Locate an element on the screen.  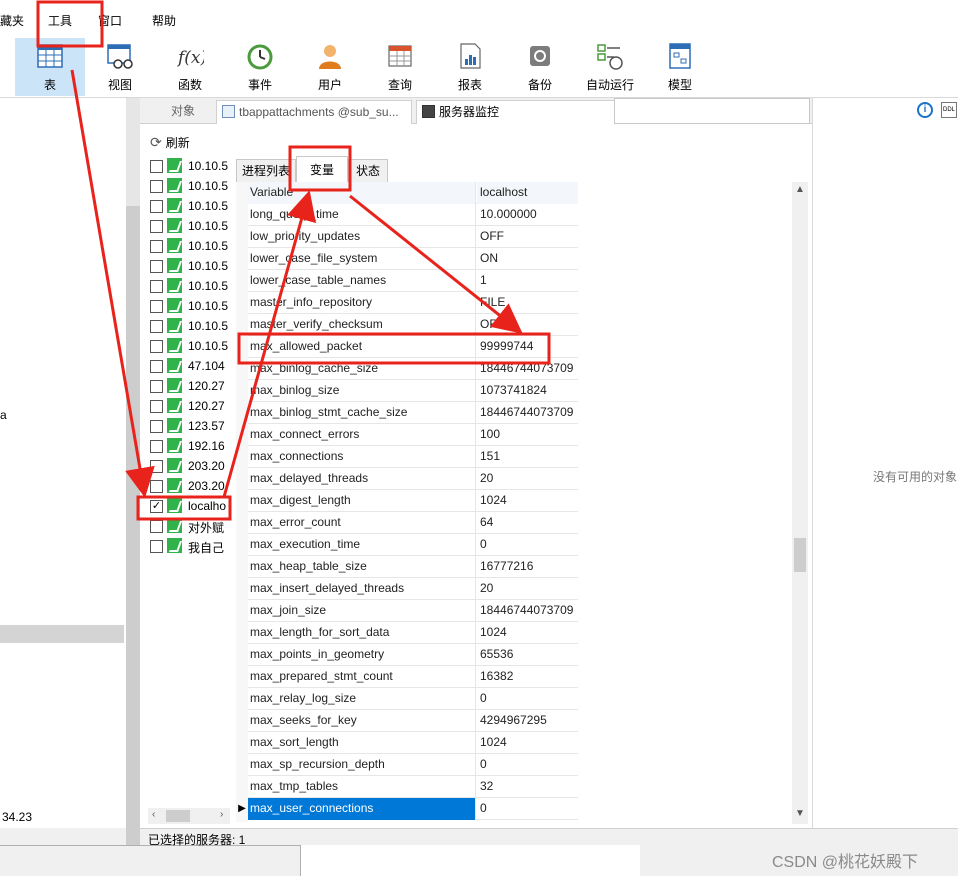
variable-value-cell: 151 is located at coordinates (527, 457).